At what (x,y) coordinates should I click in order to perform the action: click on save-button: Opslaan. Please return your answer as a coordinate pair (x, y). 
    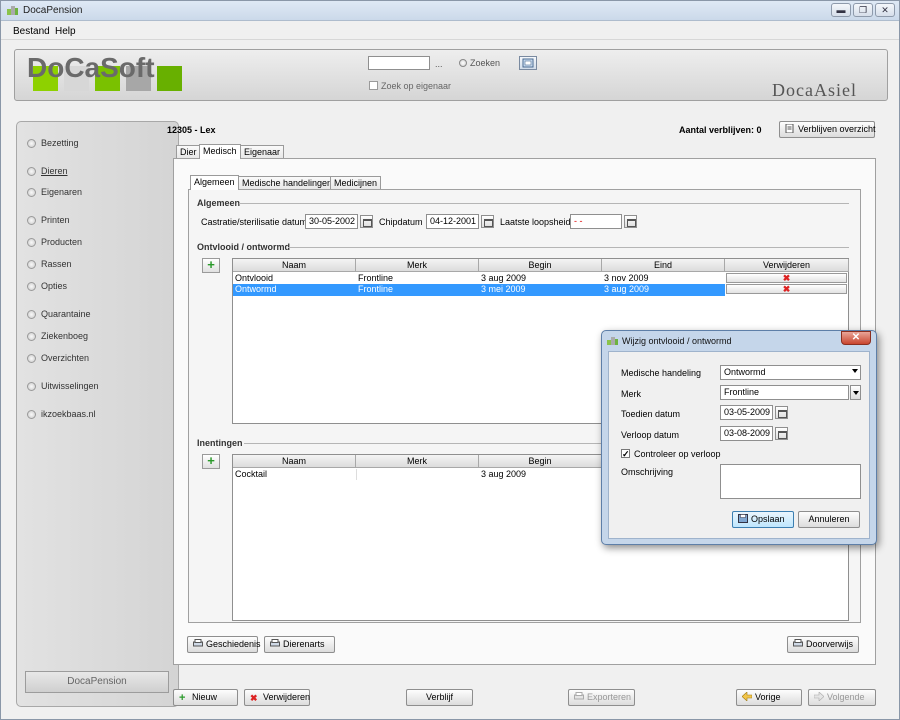
    Looking at the image, I should click on (763, 519).